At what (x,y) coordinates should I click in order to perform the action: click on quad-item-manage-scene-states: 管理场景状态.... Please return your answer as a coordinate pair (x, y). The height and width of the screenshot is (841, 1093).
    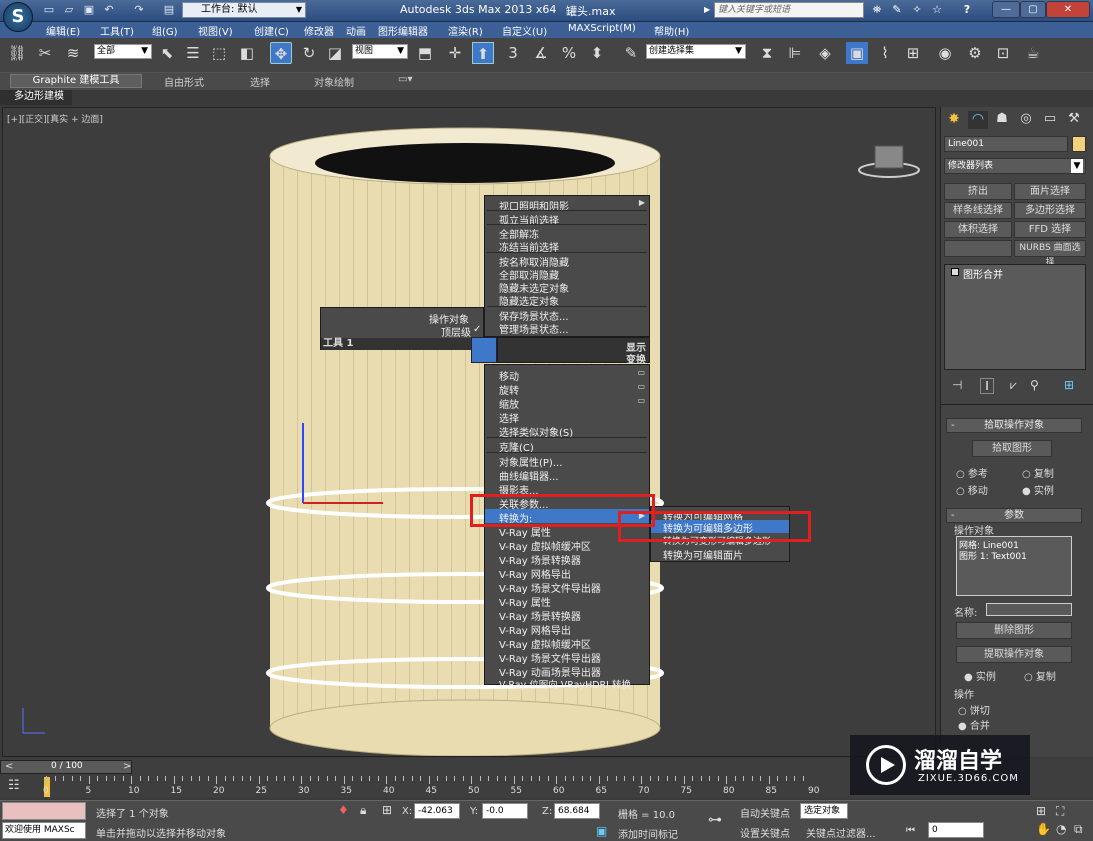
    Looking at the image, I should click on (534, 328).